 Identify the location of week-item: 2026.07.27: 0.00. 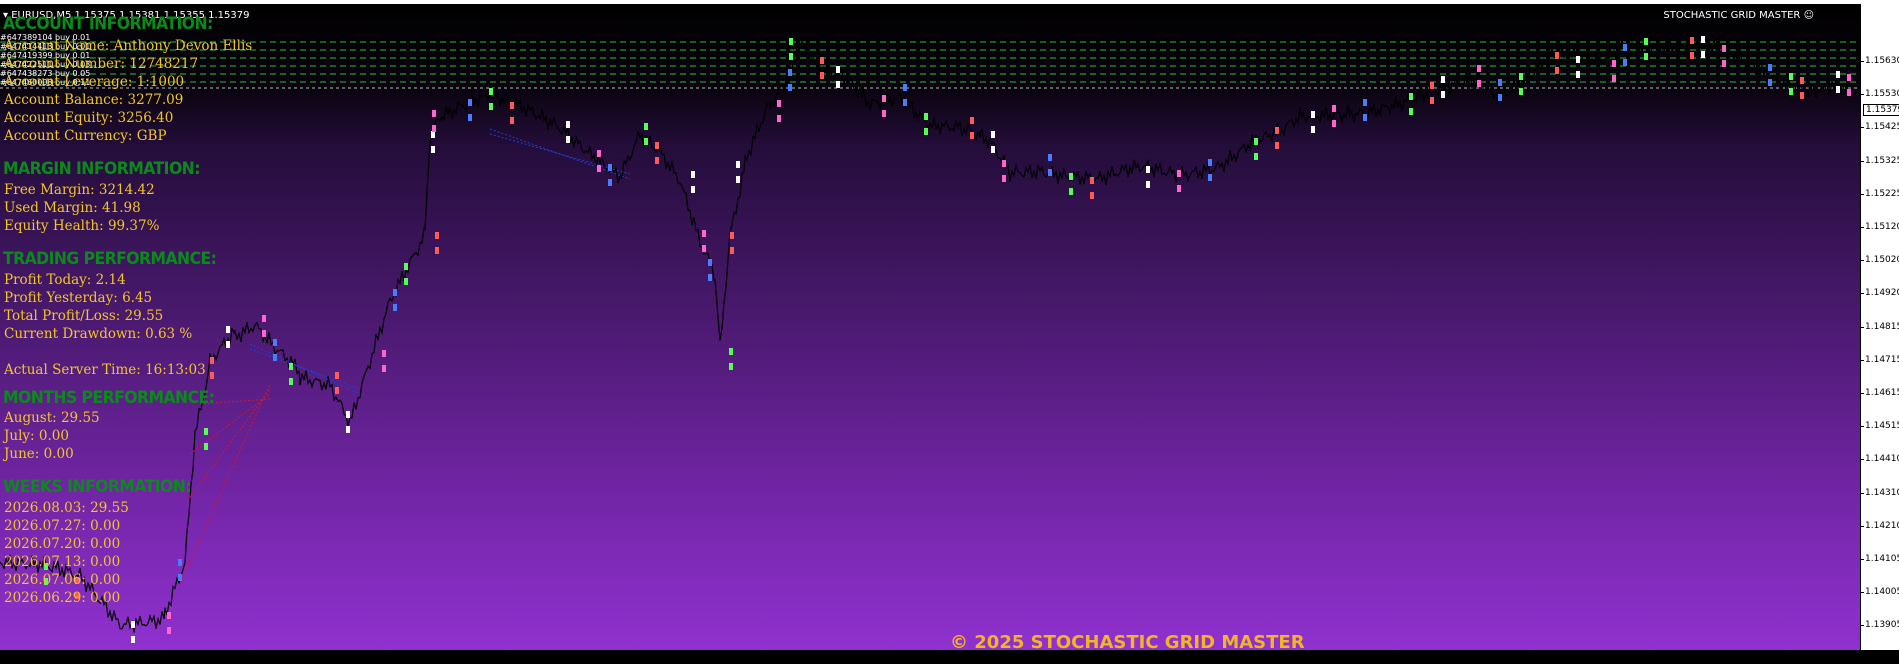
(62, 526).